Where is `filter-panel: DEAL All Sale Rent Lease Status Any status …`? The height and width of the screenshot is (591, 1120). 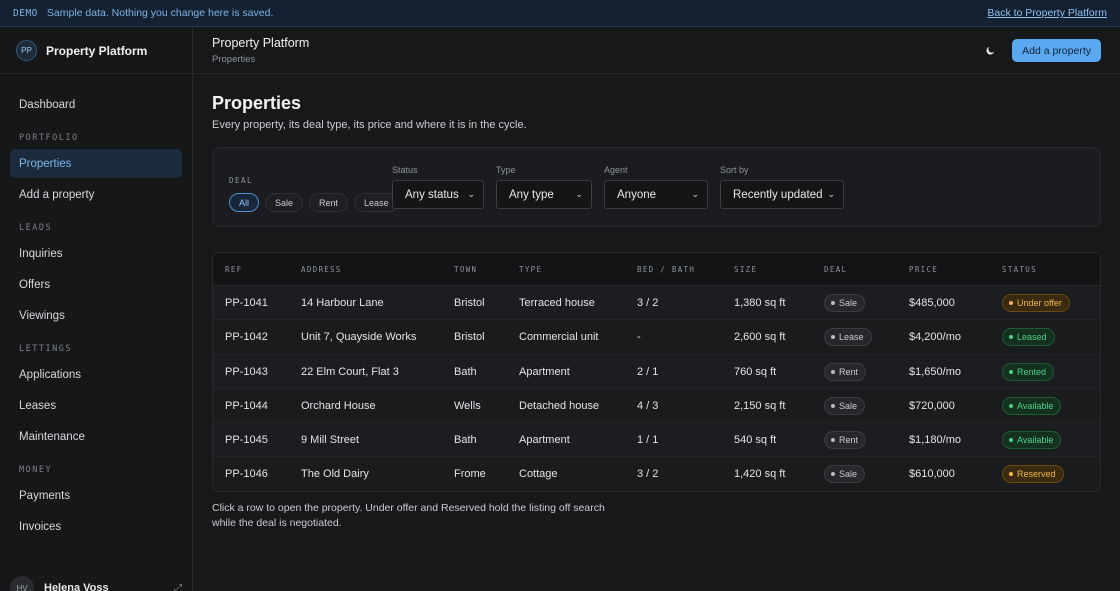 filter-panel: DEAL All Sale Rent Lease Status Any status … is located at coordinates (656, 187).